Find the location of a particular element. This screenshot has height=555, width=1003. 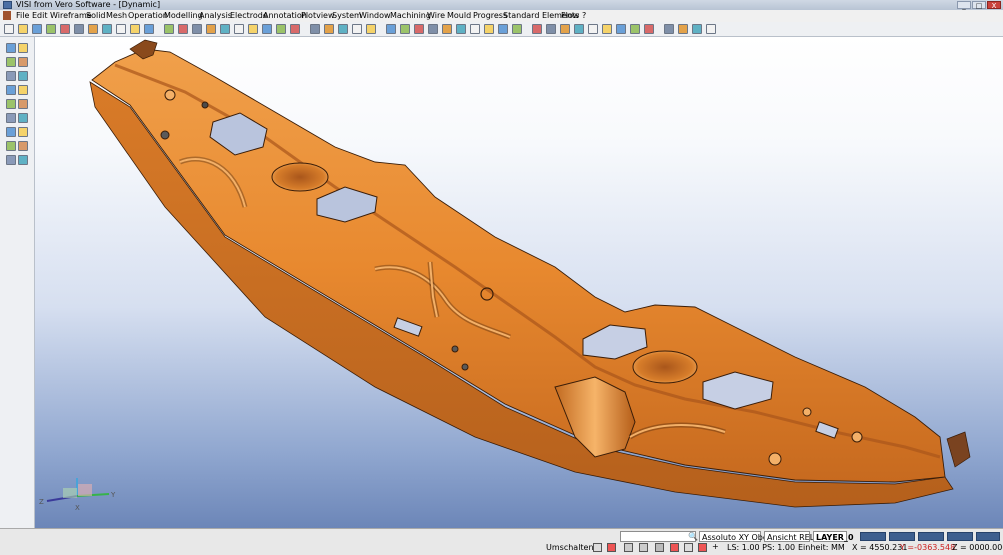

cut-icon is located at coordinates (65, 29).